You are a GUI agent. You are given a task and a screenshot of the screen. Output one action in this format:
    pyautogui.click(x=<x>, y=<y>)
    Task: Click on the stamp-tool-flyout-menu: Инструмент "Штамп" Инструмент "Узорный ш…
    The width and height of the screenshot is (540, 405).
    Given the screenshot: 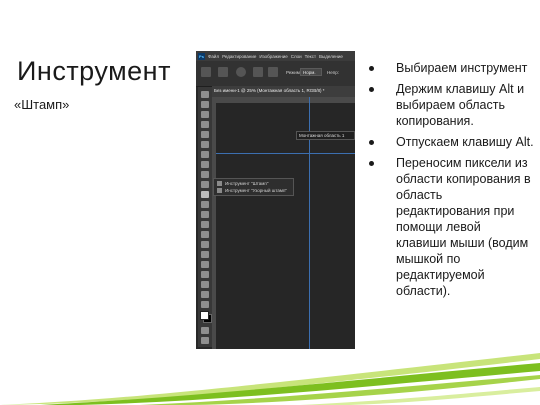 What is the action you would take?
    pyautogui.click(x=253, y=187)
    